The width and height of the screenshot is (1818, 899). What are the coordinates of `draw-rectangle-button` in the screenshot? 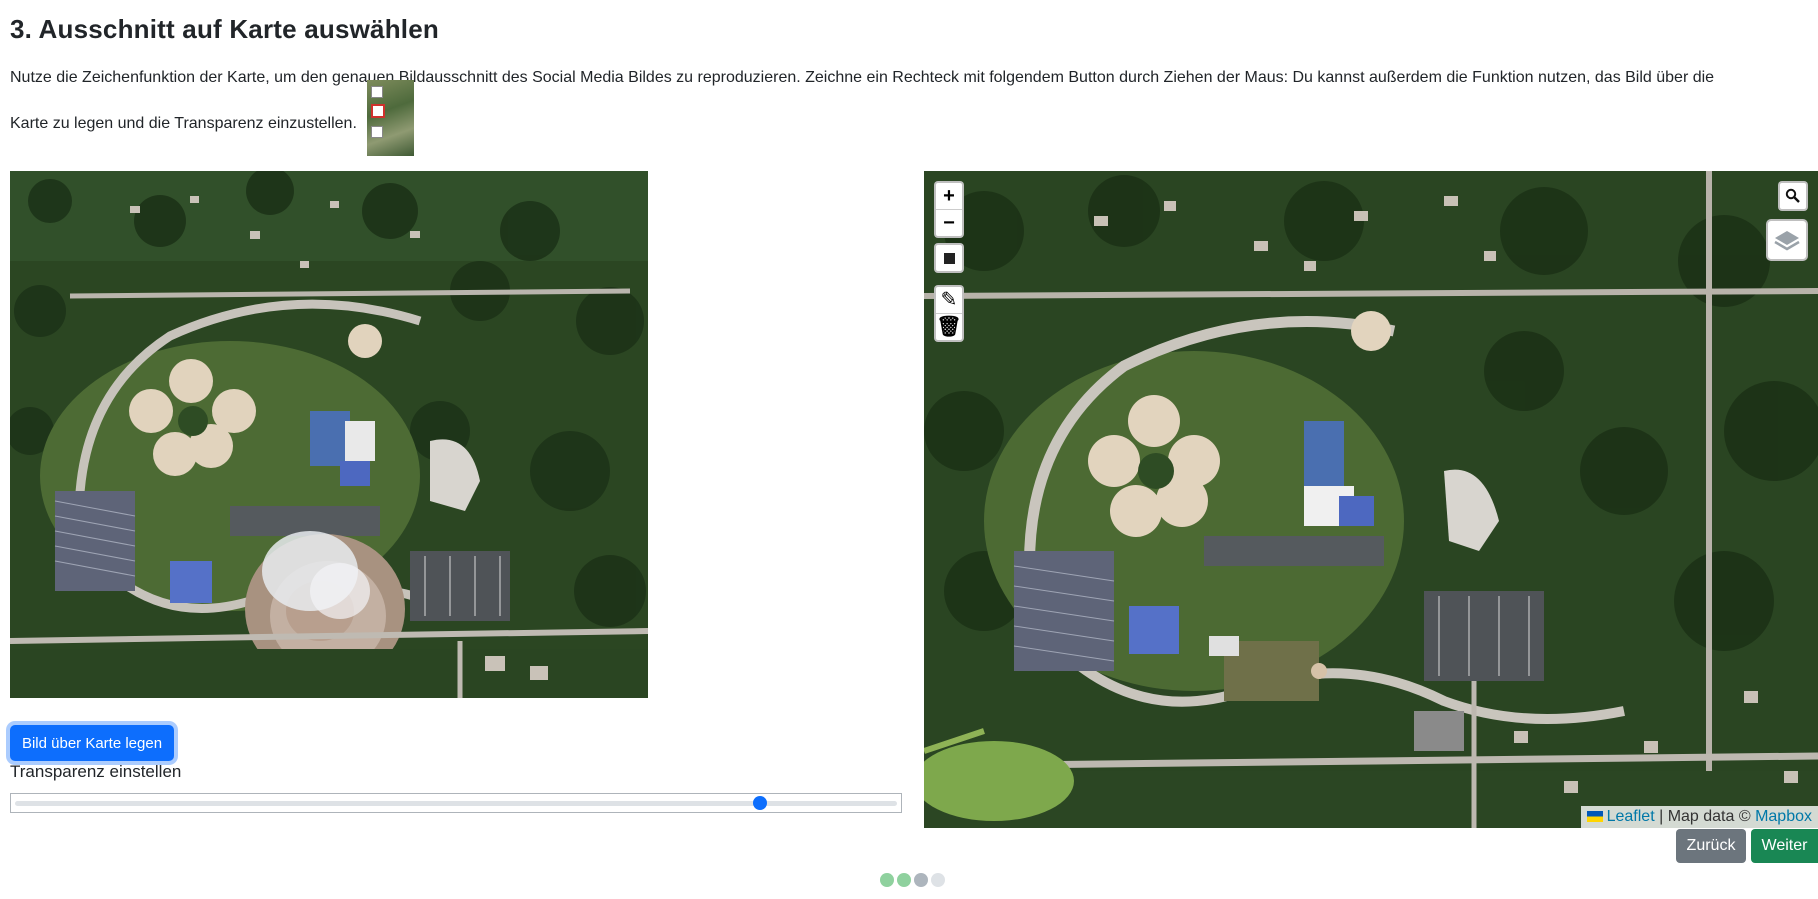 It's located at (949, 258).